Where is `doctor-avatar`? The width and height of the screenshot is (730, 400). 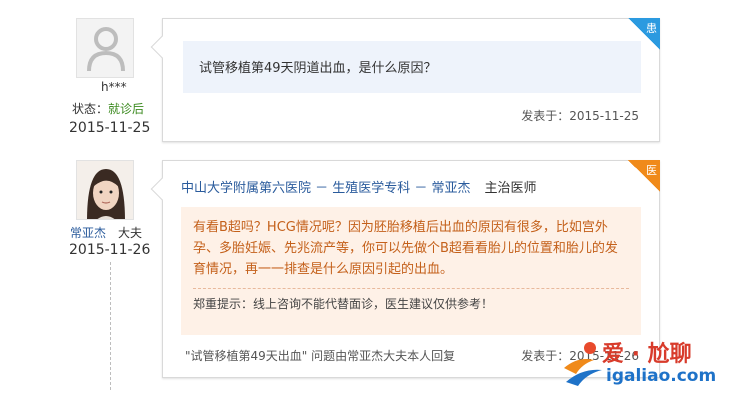 doctor-avatar is located at coordinates (105, 190).